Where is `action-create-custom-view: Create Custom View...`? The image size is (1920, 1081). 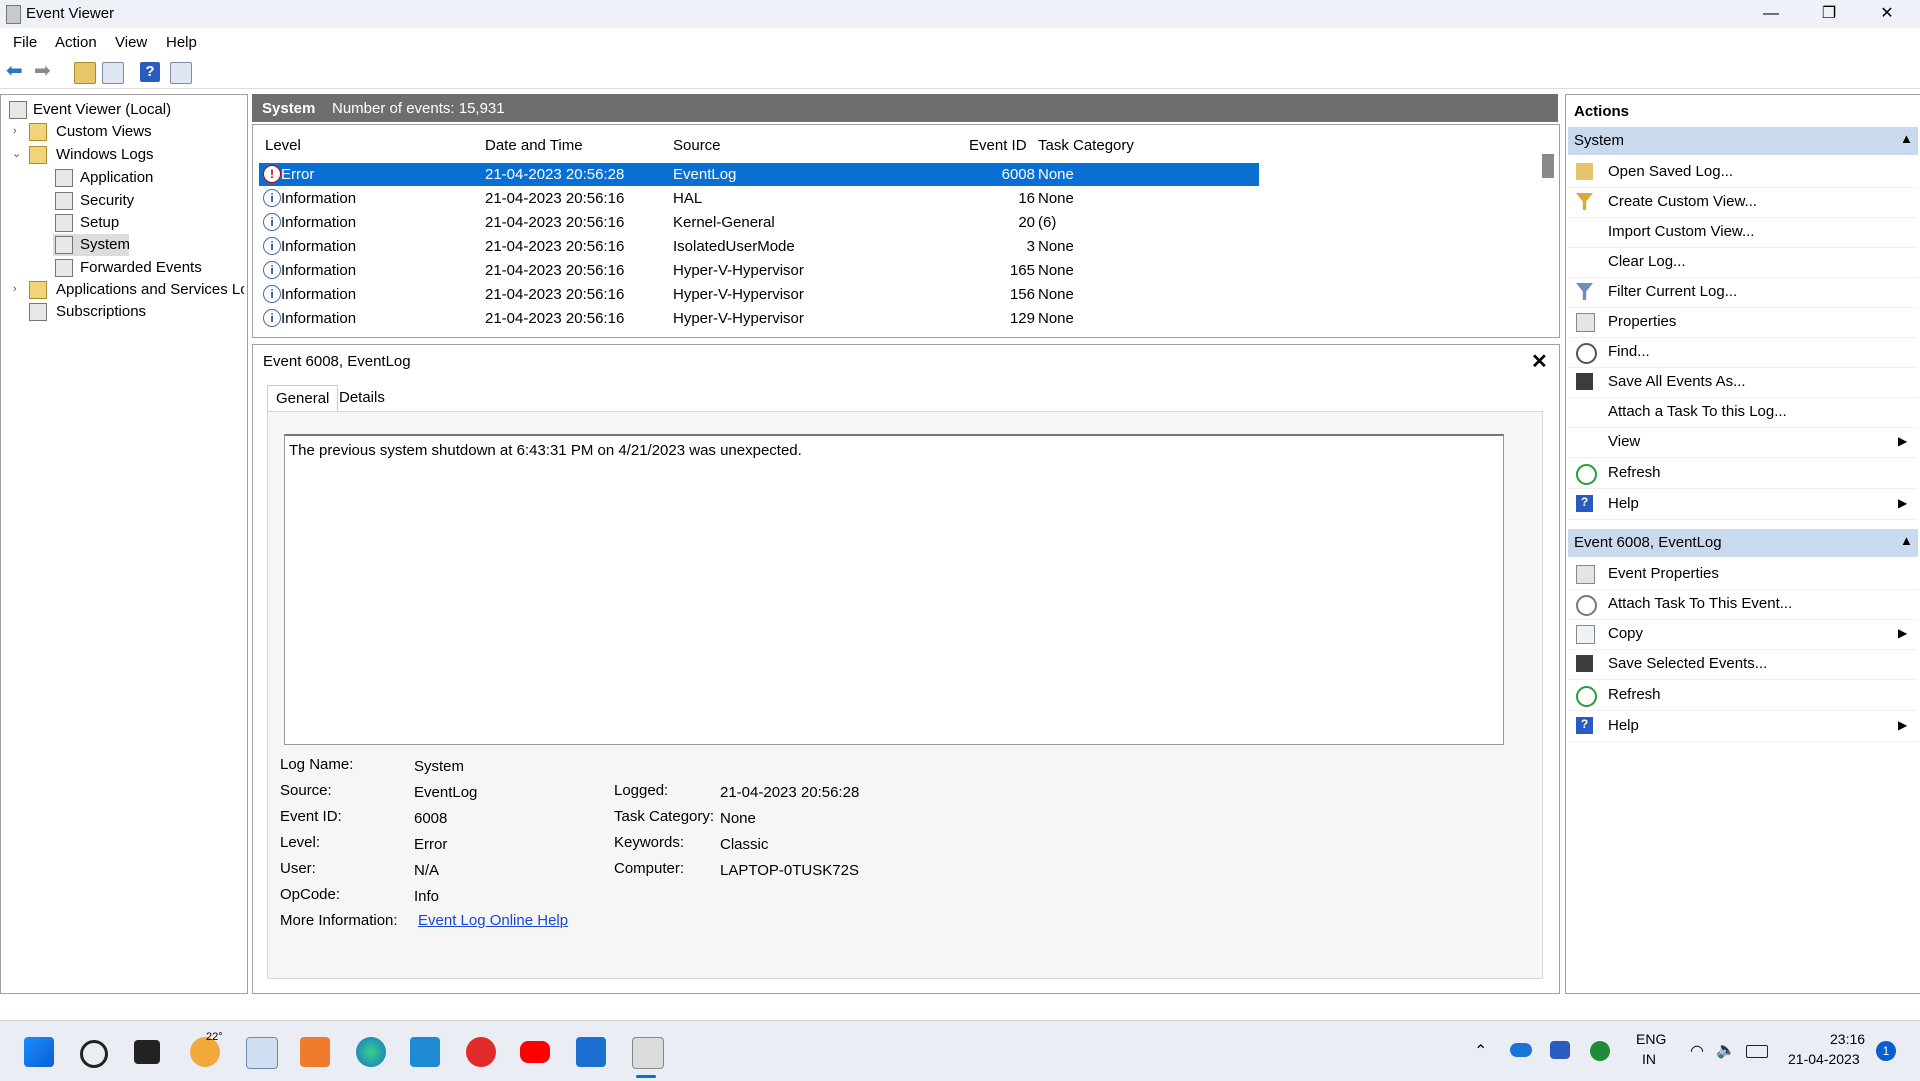
action-create-custom-view: Create Custom View... is located at coordinates (1743, 202).